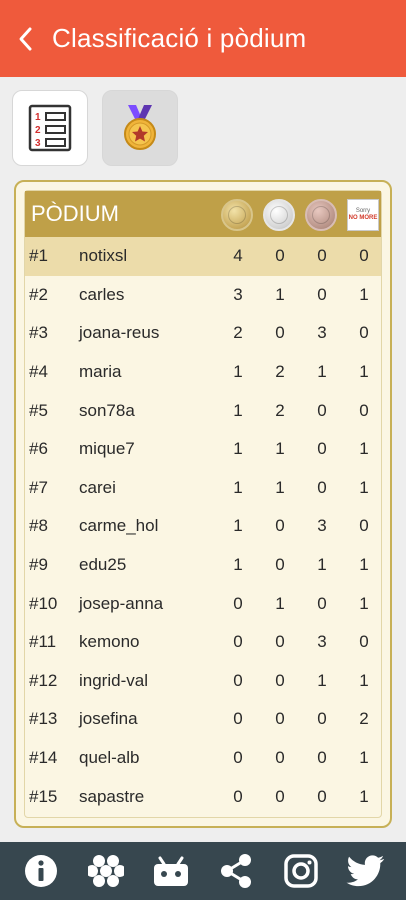 The image size is (406, 900). I want to click on numbered-list-icon: 1 2 3, so click(50, 128).